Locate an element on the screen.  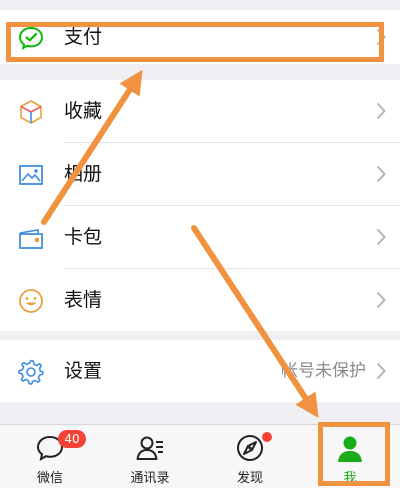
tab-contacts-label: 通讯录 is located at coordinates (150, 478).